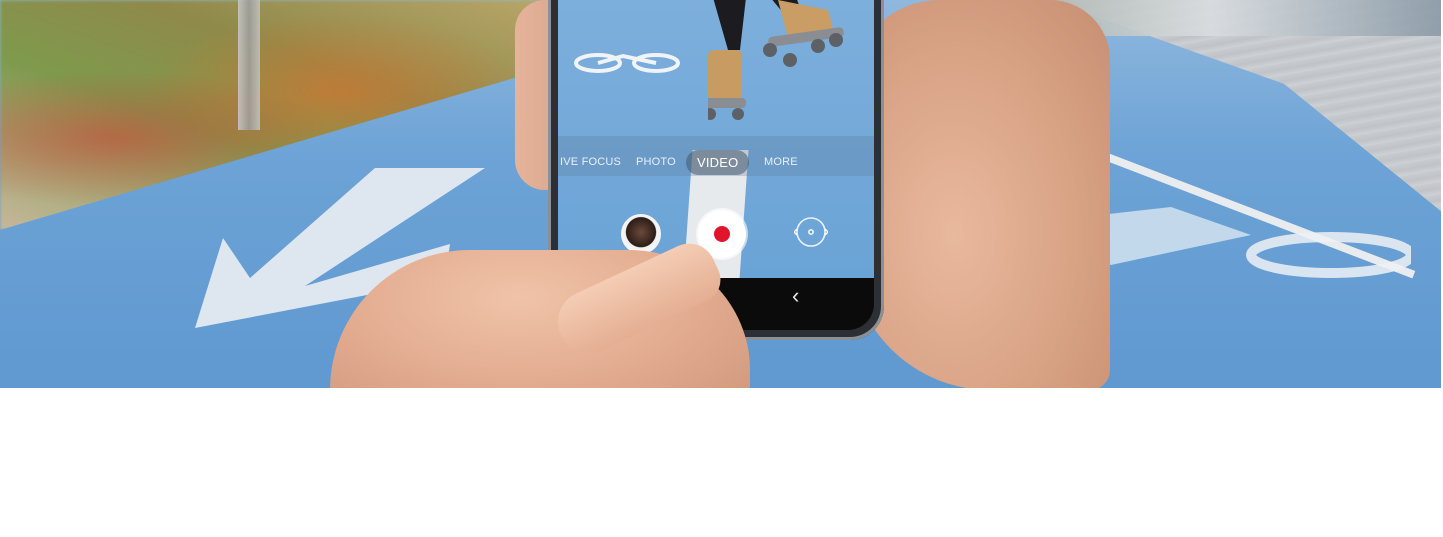 The image size is (1443, 537). Describe the element at coordinates (718, 162) in the screenshot. I see `mode-video-selected: VIDEO` at that location.